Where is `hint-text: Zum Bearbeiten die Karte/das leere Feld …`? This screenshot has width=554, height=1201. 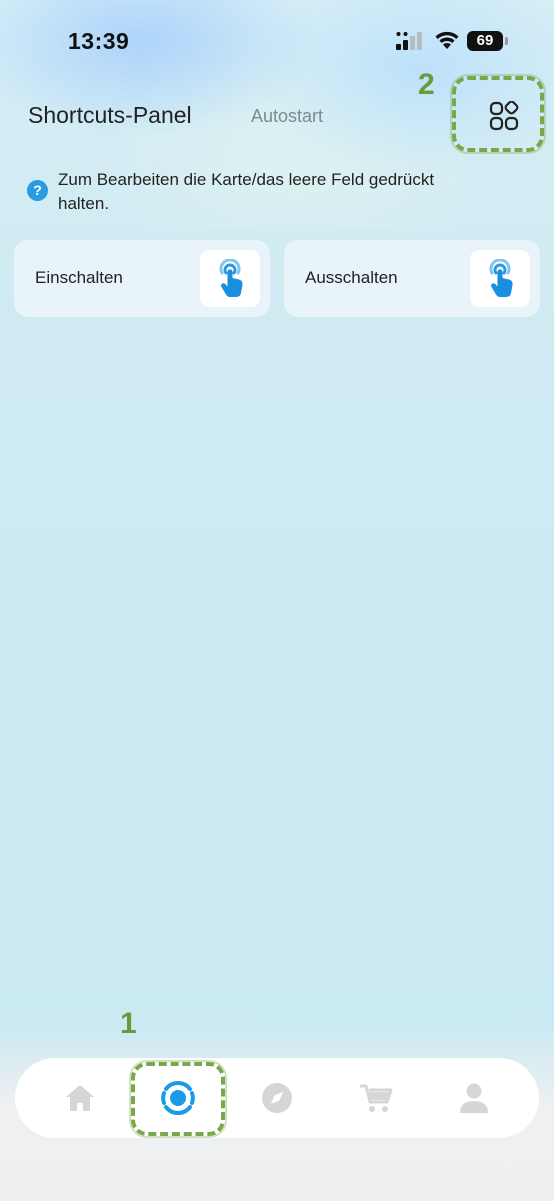
hint-text: Zum Bearbeiten die Karte/das leere Feld … is located at coordinates (246, 191).